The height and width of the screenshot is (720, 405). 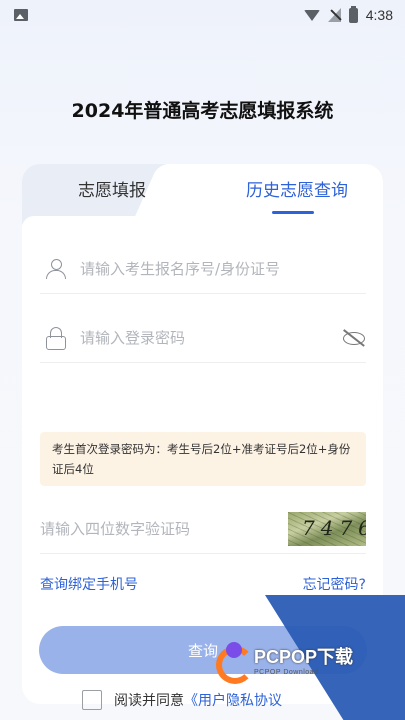 I want to click on password-input, so click(x=207, y=337).